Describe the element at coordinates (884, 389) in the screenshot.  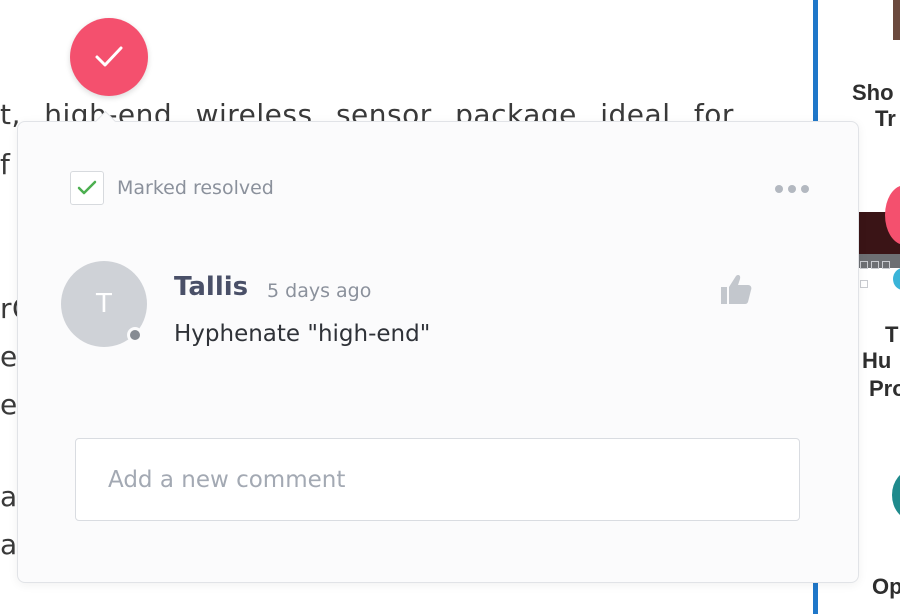
I see `sidebar-card-title: Pro` at that location.